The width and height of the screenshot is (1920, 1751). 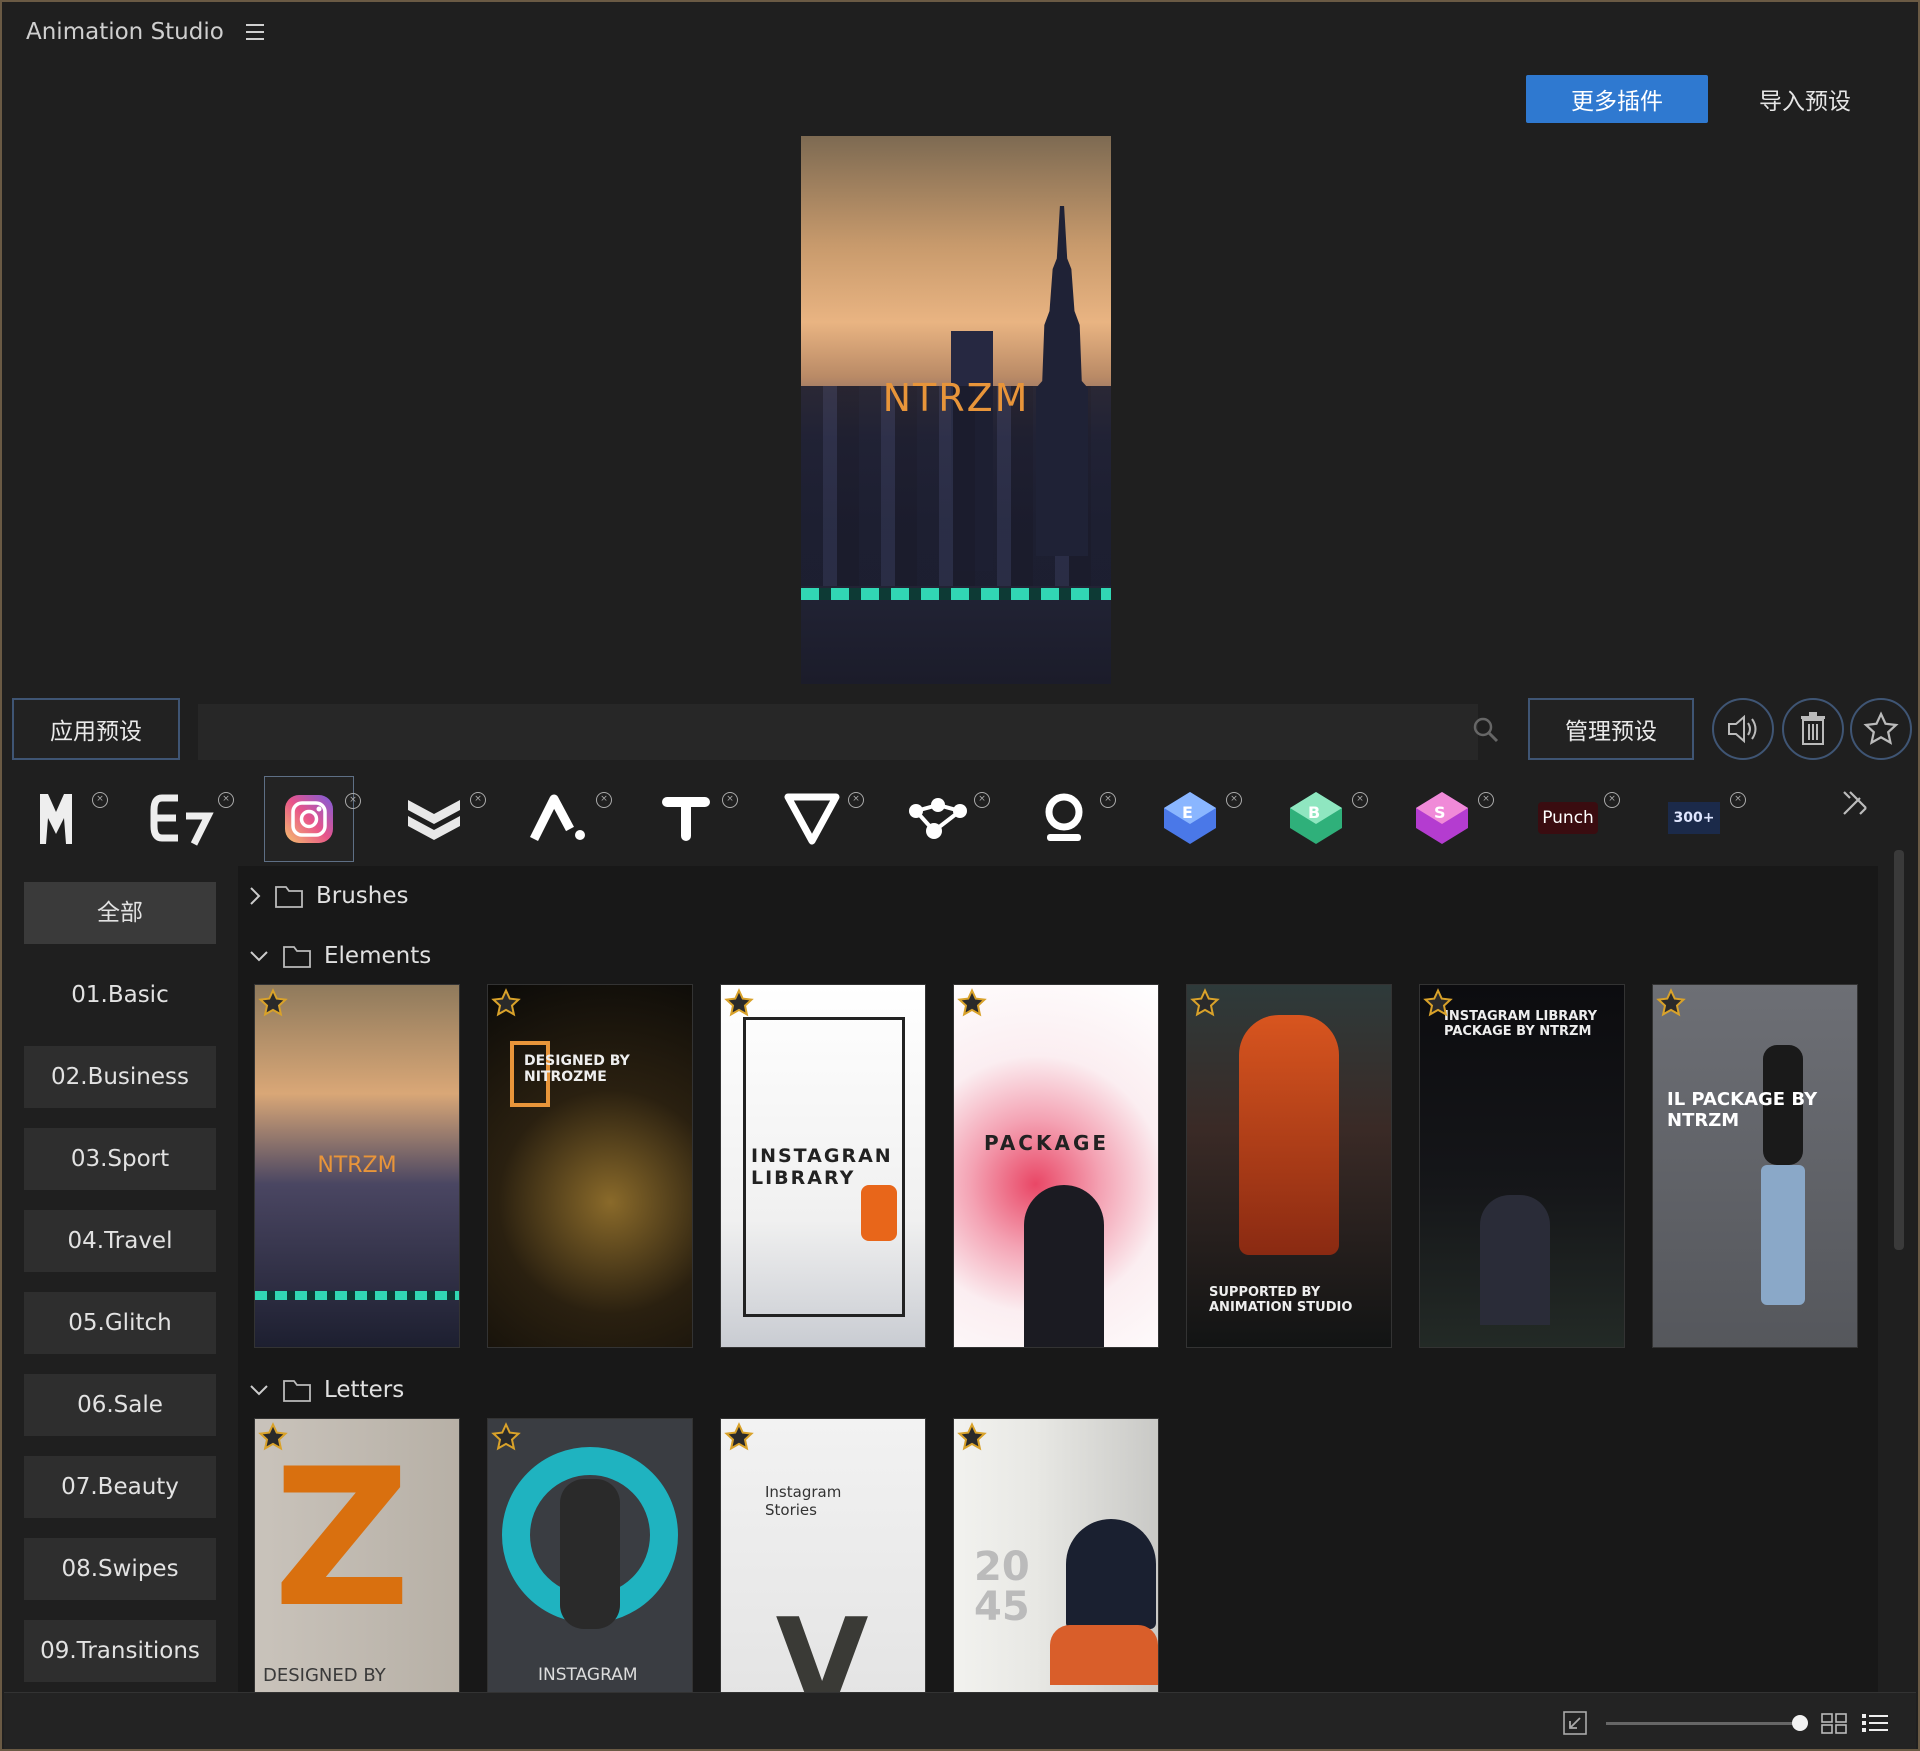 I want to click on folder-letters: Letters, so click(x=326, y=1390).